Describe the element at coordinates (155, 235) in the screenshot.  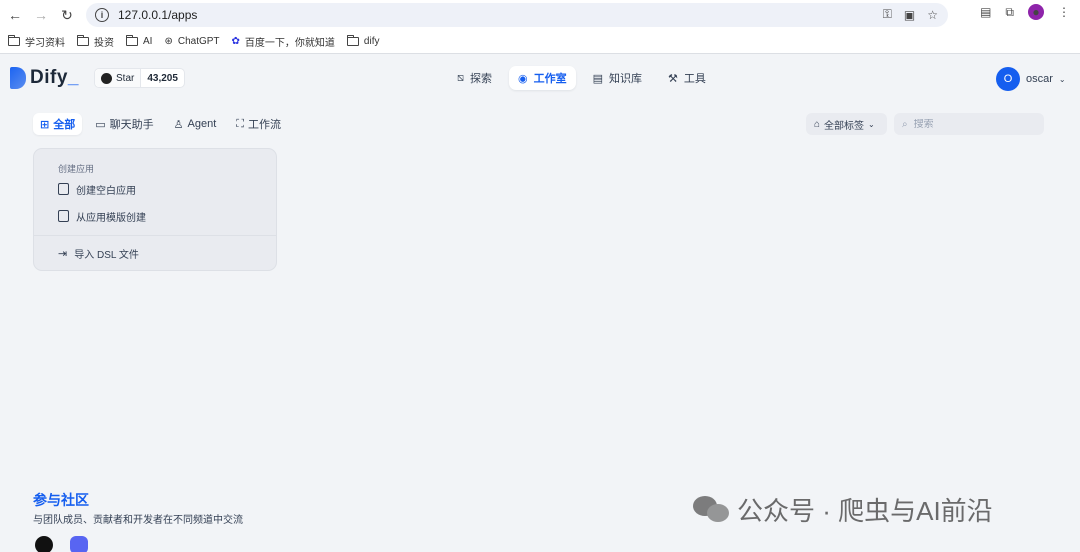
I see `divider` at that location.